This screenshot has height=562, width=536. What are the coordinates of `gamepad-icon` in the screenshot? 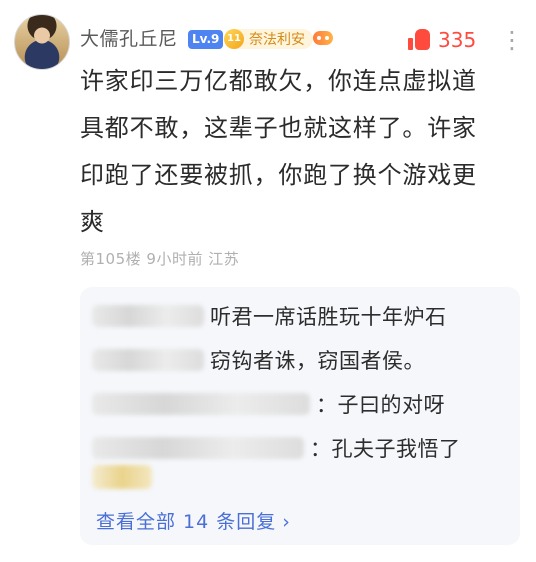 It's located at (323, 38).